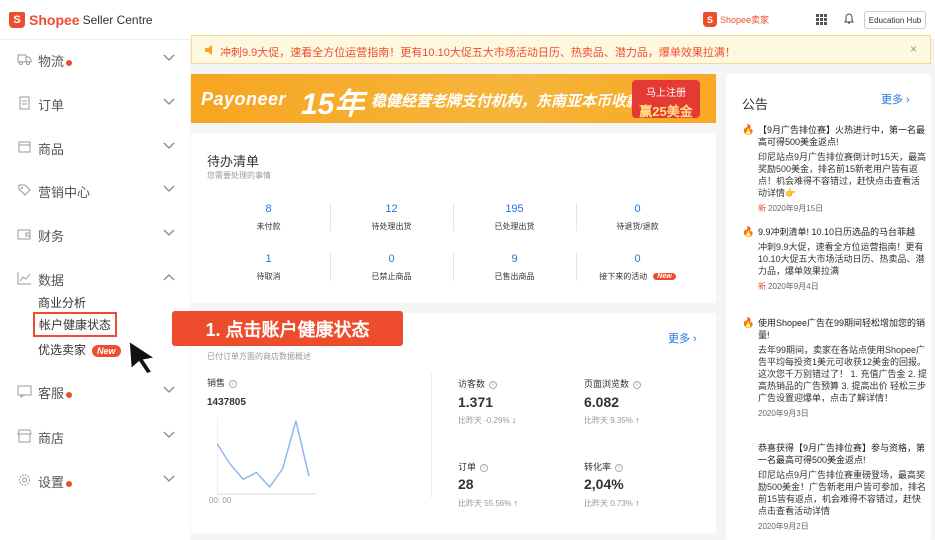 The height and width of the screenshot is (540, 935). I want to click on sidebar-label: 数据, so click(51, 280).